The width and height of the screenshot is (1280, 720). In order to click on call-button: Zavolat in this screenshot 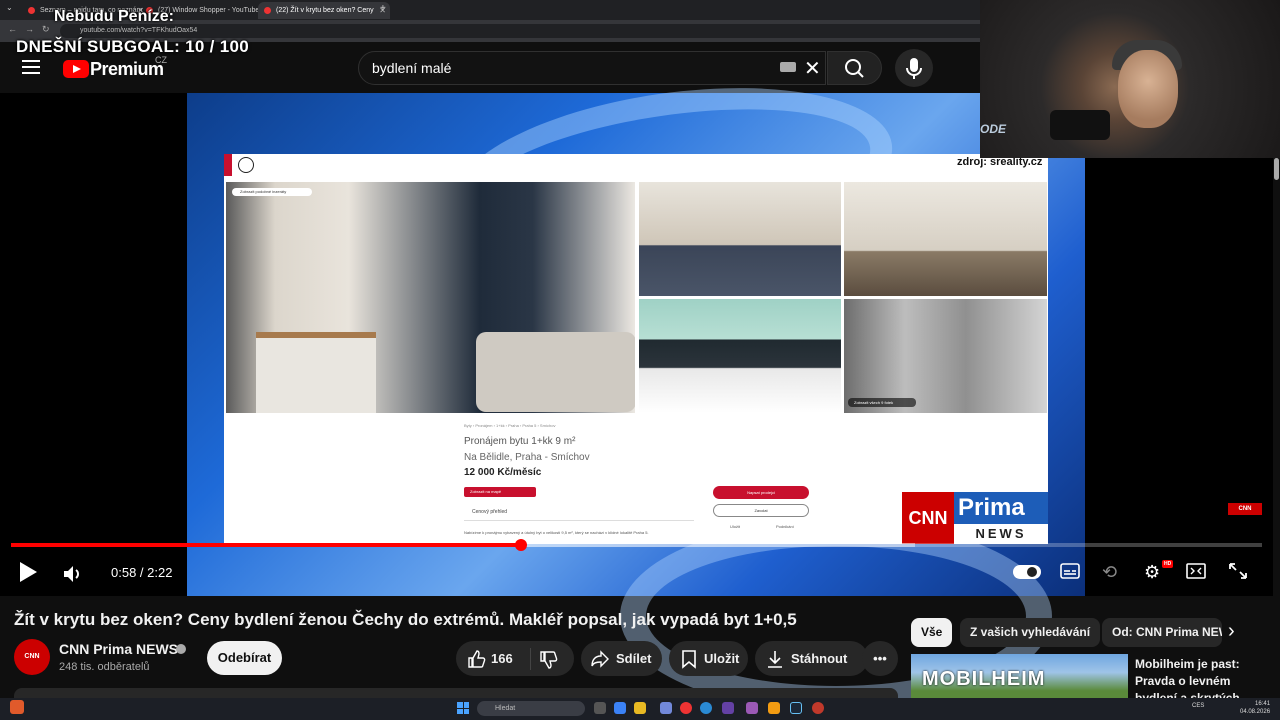, I will do `click(761, 510)`.